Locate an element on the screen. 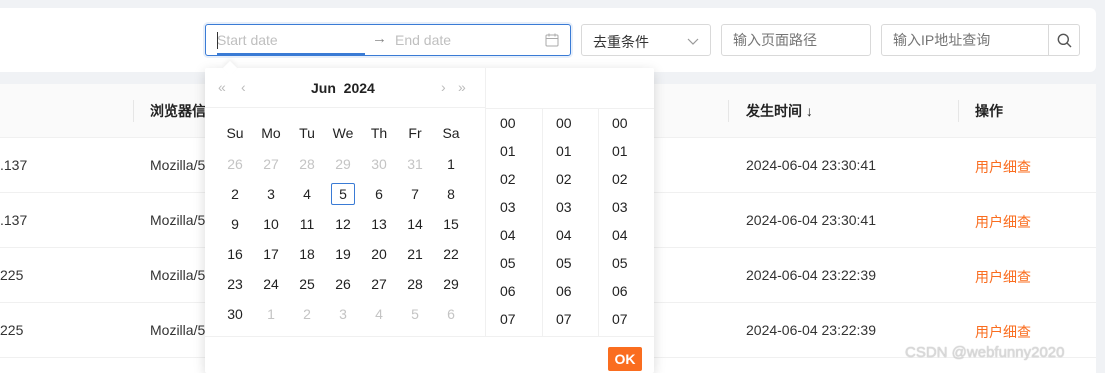 The image size is (1105, 373). prev-year-icon: « is located at coordinates (222, 87).